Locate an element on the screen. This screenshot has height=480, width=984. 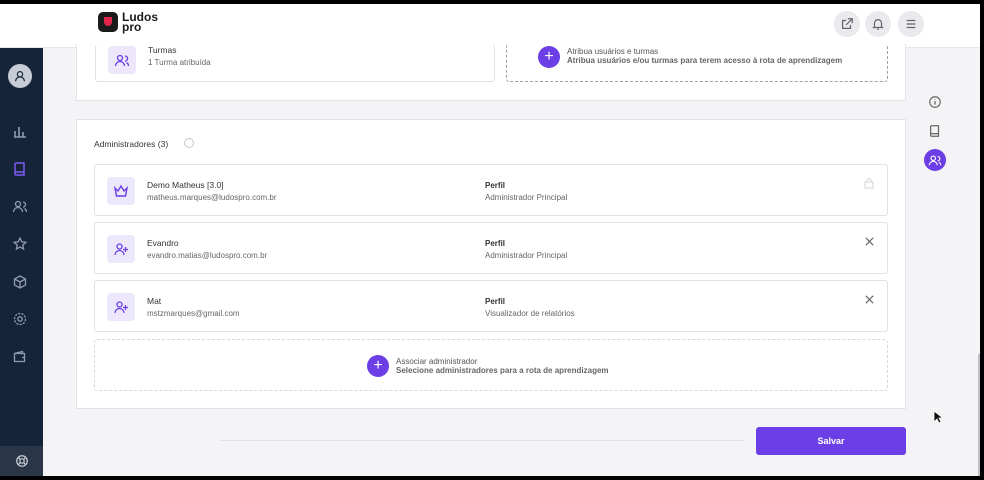
crown-icon is located at coordinates (121, 190).